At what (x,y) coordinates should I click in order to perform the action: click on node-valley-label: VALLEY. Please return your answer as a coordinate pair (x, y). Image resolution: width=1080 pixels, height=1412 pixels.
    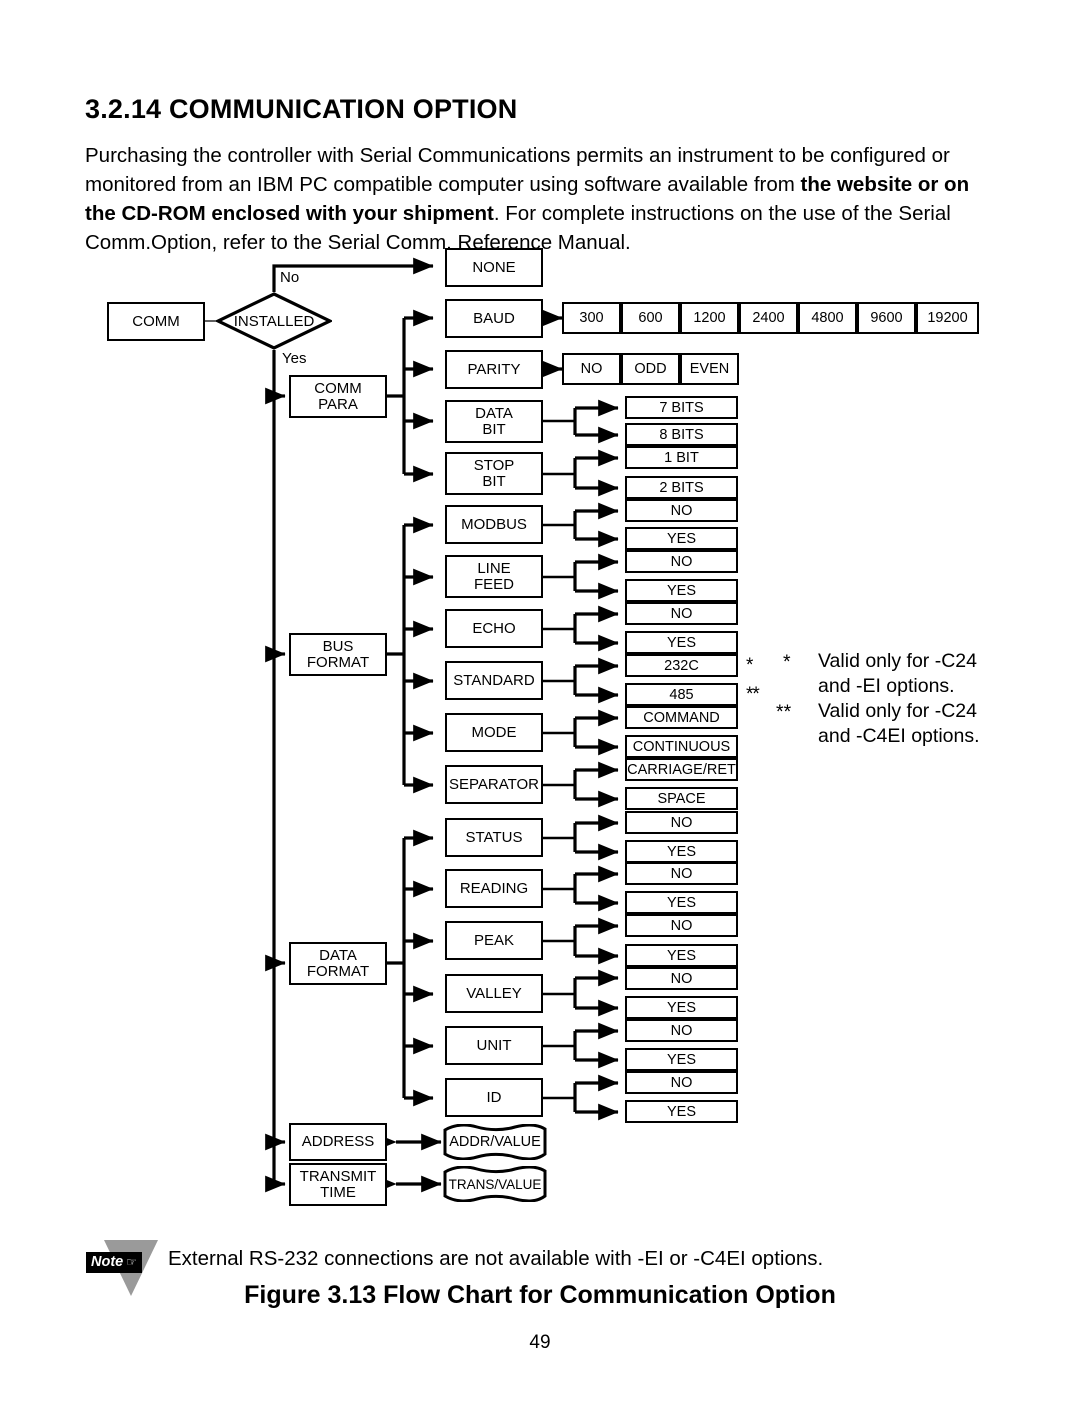
    Looking at the image, I should click on (494, 993).